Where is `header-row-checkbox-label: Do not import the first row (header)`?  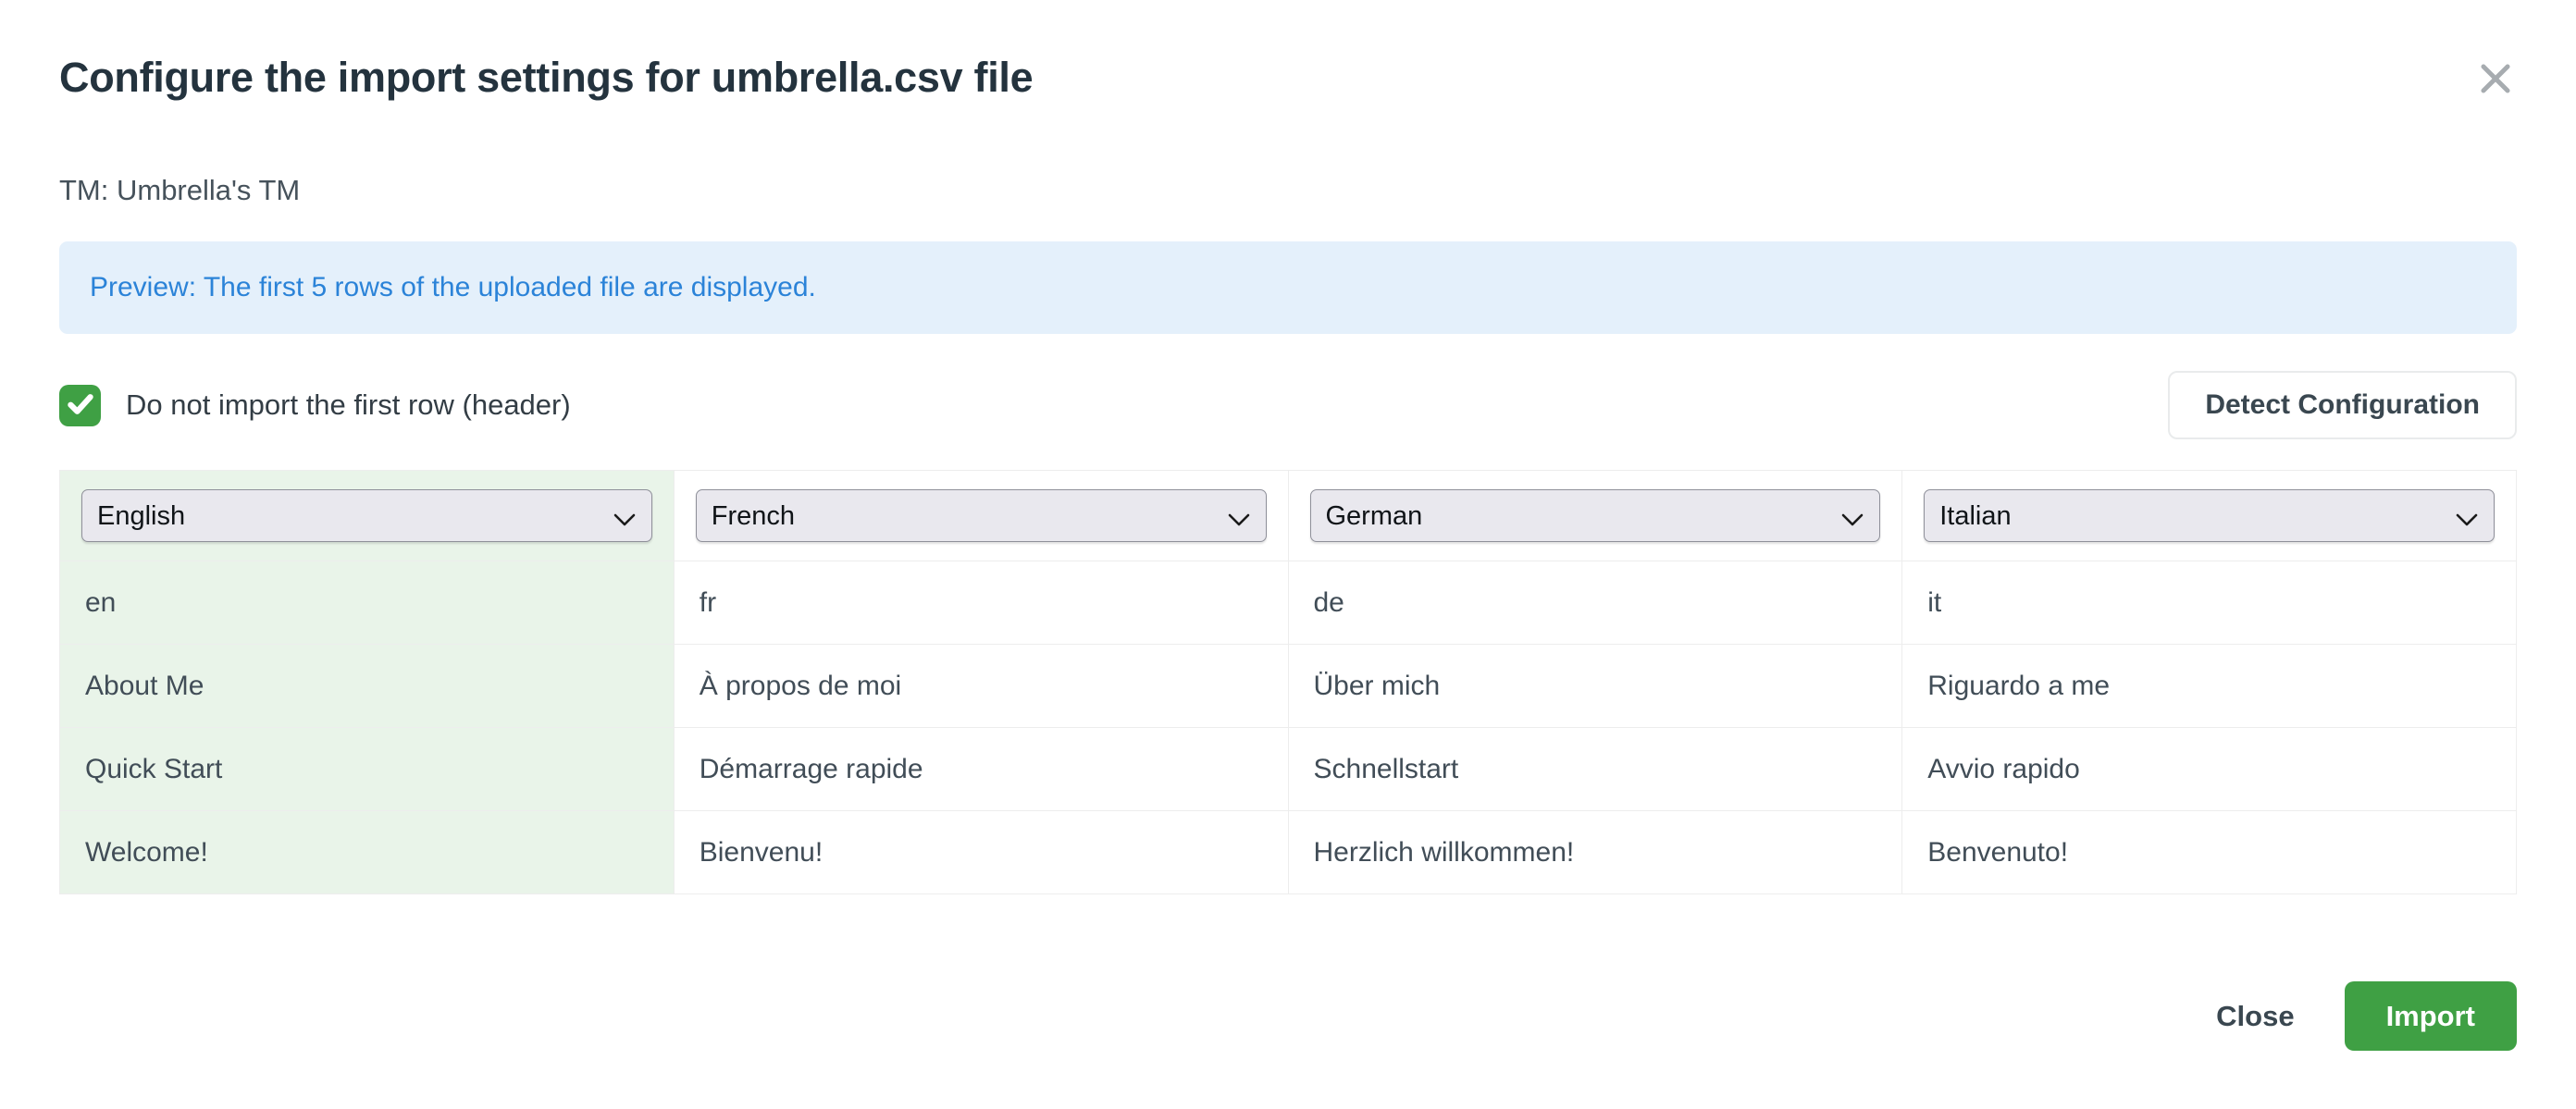
header-row-checkbox-label: Do not import the first row (header) is located at coordinates (348, 404).